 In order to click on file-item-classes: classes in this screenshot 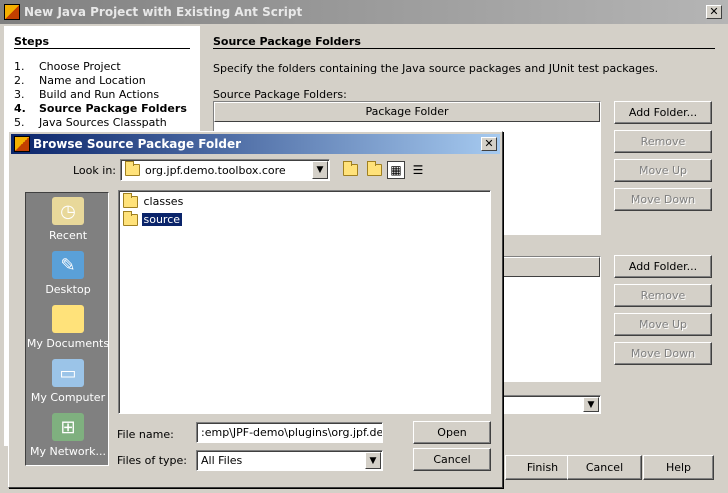, I will do `click(155, 200)`.